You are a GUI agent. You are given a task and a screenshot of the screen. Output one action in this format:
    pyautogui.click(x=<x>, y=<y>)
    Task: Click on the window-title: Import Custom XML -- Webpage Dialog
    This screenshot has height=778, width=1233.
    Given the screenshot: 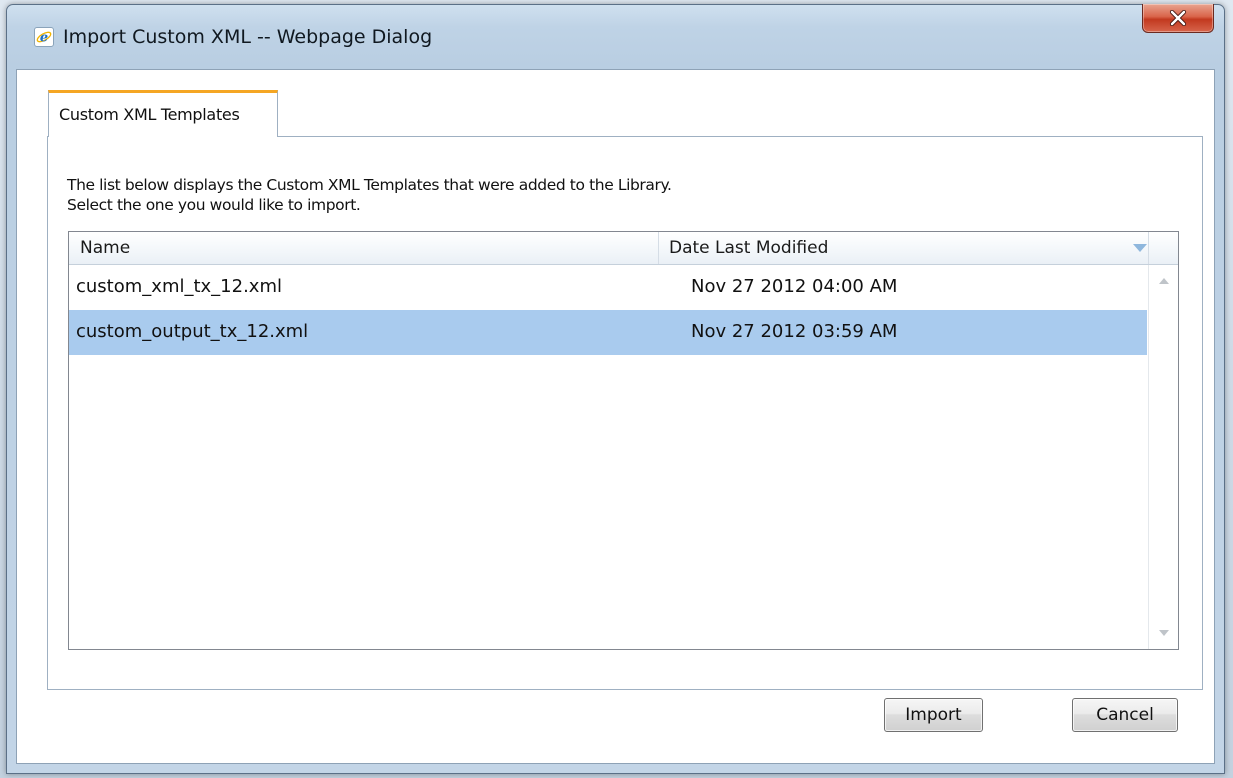 What is the action you would take?
    pyautogui.click(x=248, y=37)
    